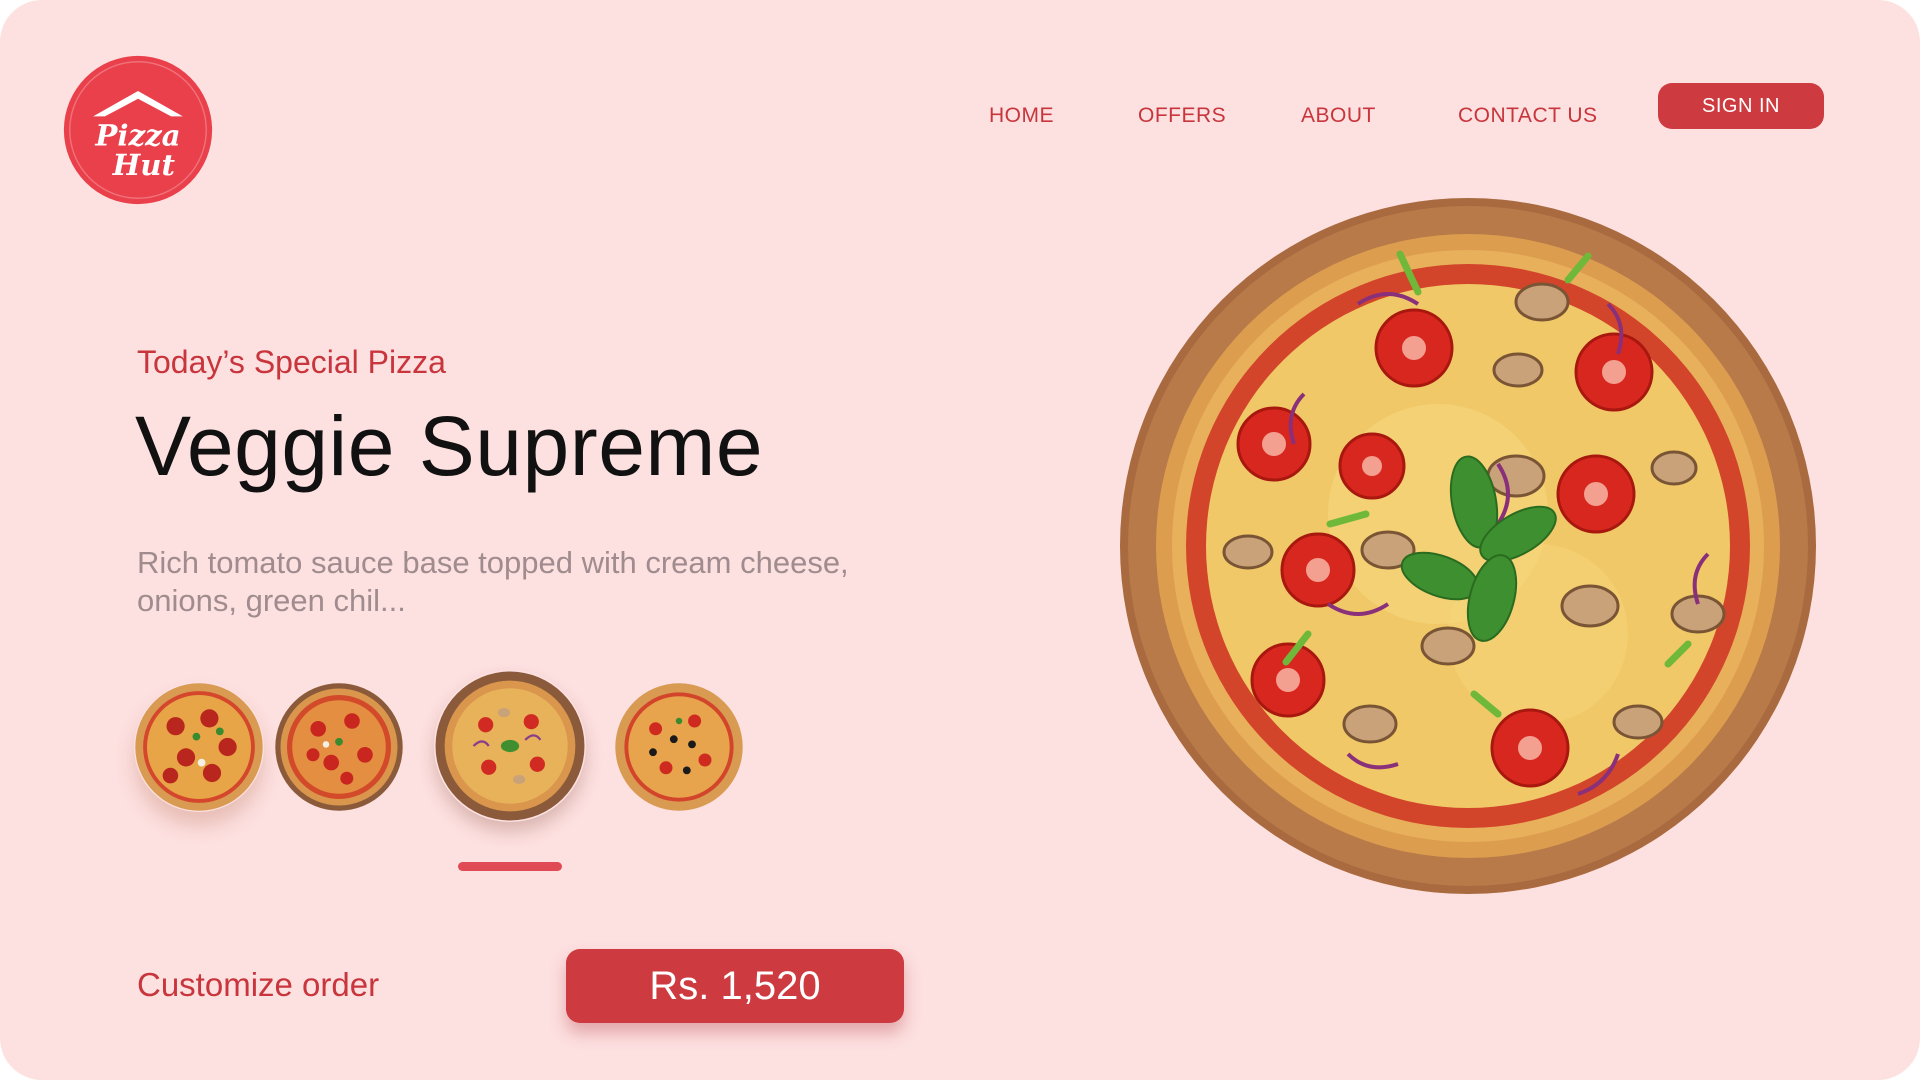 The image size is (1920, 1080). Describe the element at coordinates (339, 747) in the screenshot. I see `tomato-pizza-thumbnail` at that location.